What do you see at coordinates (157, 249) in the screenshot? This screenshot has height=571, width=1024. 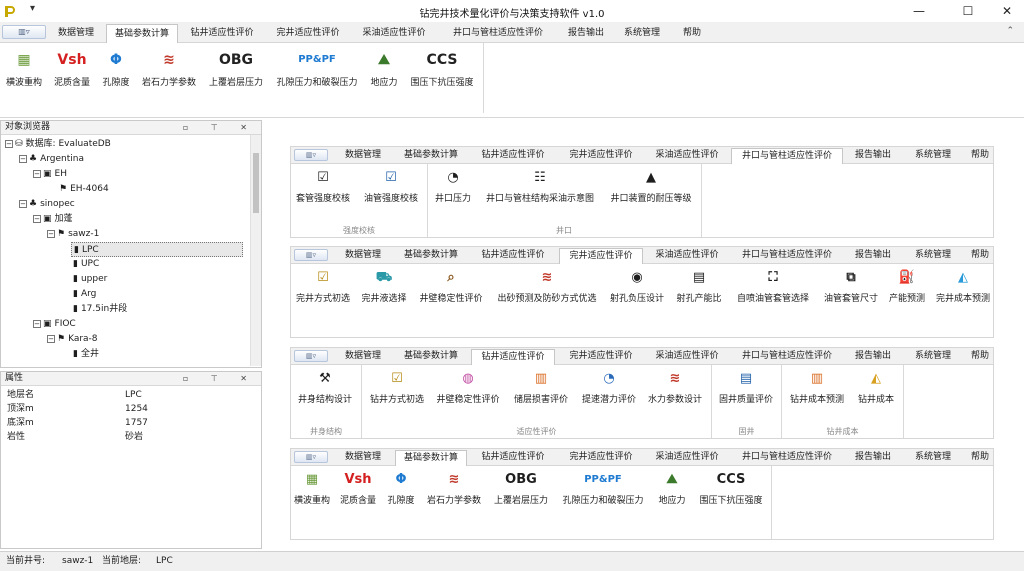 I see `tree-node-lpc: ▮ LPC` at bounding box center [157, 249].